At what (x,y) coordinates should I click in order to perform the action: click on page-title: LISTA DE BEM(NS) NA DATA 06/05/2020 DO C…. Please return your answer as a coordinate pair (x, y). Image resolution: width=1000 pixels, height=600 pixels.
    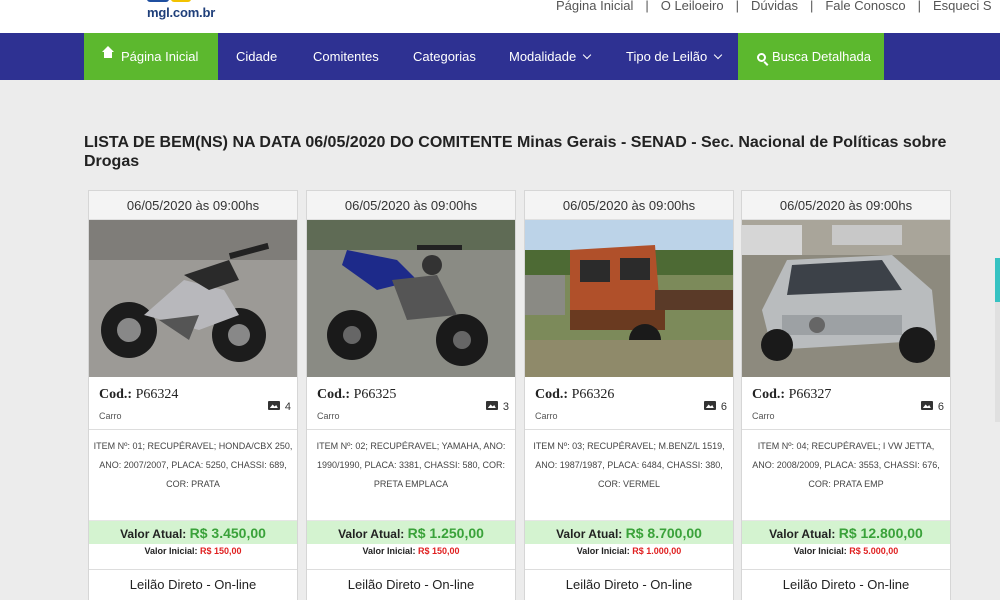
    Looking at the image, I should click on (515, 152).